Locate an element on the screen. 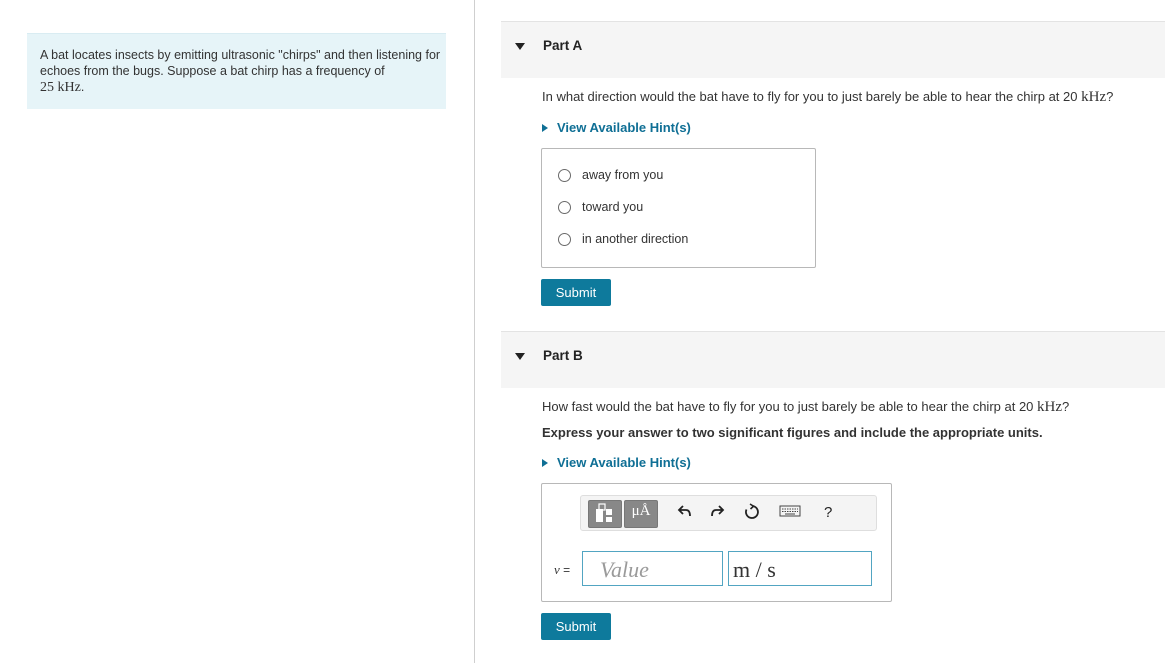 The width and height of the screenshot is (1165, 663). intro-freq-value: 25 is located at coordinates (47, 87).